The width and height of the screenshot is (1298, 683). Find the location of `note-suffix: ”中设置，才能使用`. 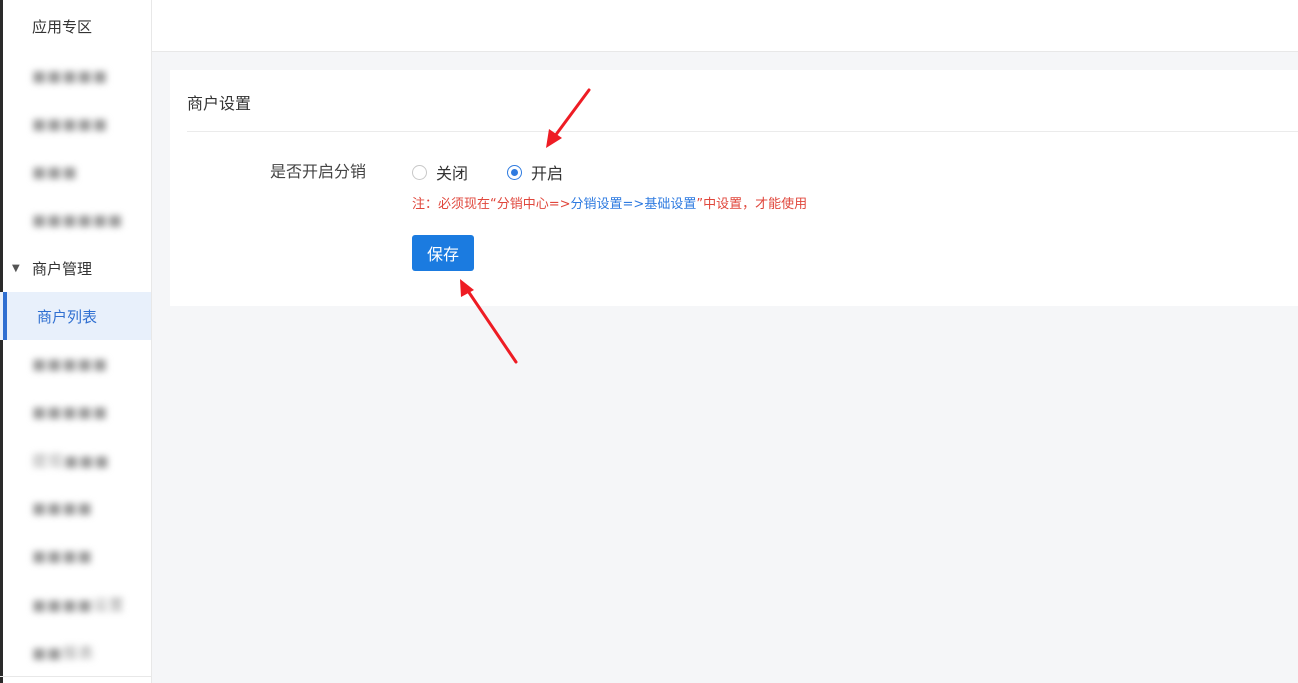

note-suffix: ”中设置，才能使用 is located at coordinates (752, 204).